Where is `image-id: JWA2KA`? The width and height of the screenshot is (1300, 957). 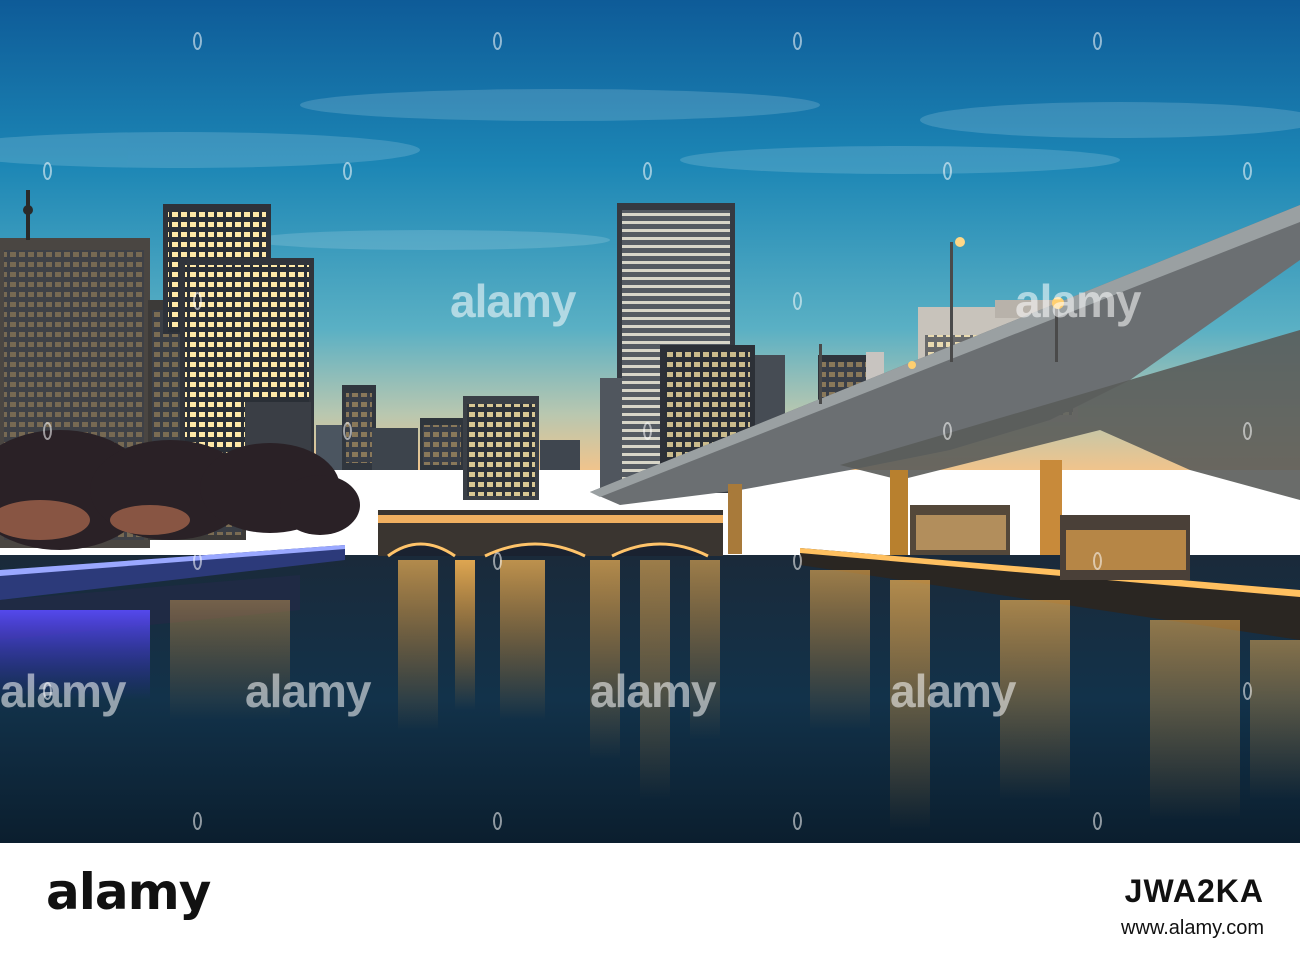 image-id: JWA2KA is located at coordinates (1194, 891).